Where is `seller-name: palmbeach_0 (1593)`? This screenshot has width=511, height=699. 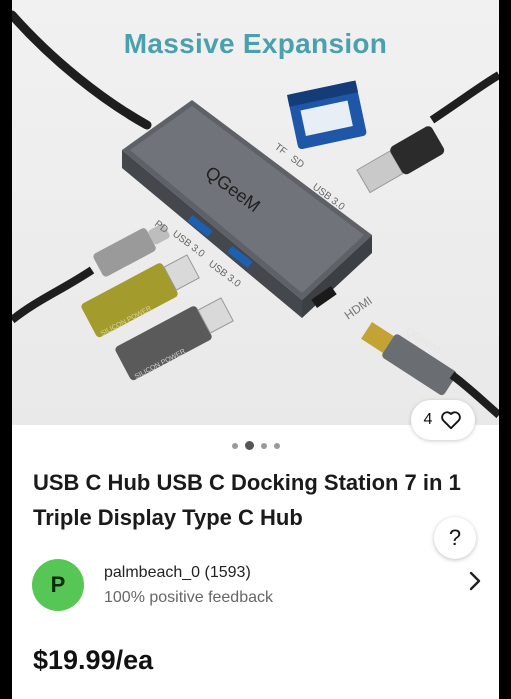 seller-name: palmbeach_0 (1593) is located at coordinates (177, 572).